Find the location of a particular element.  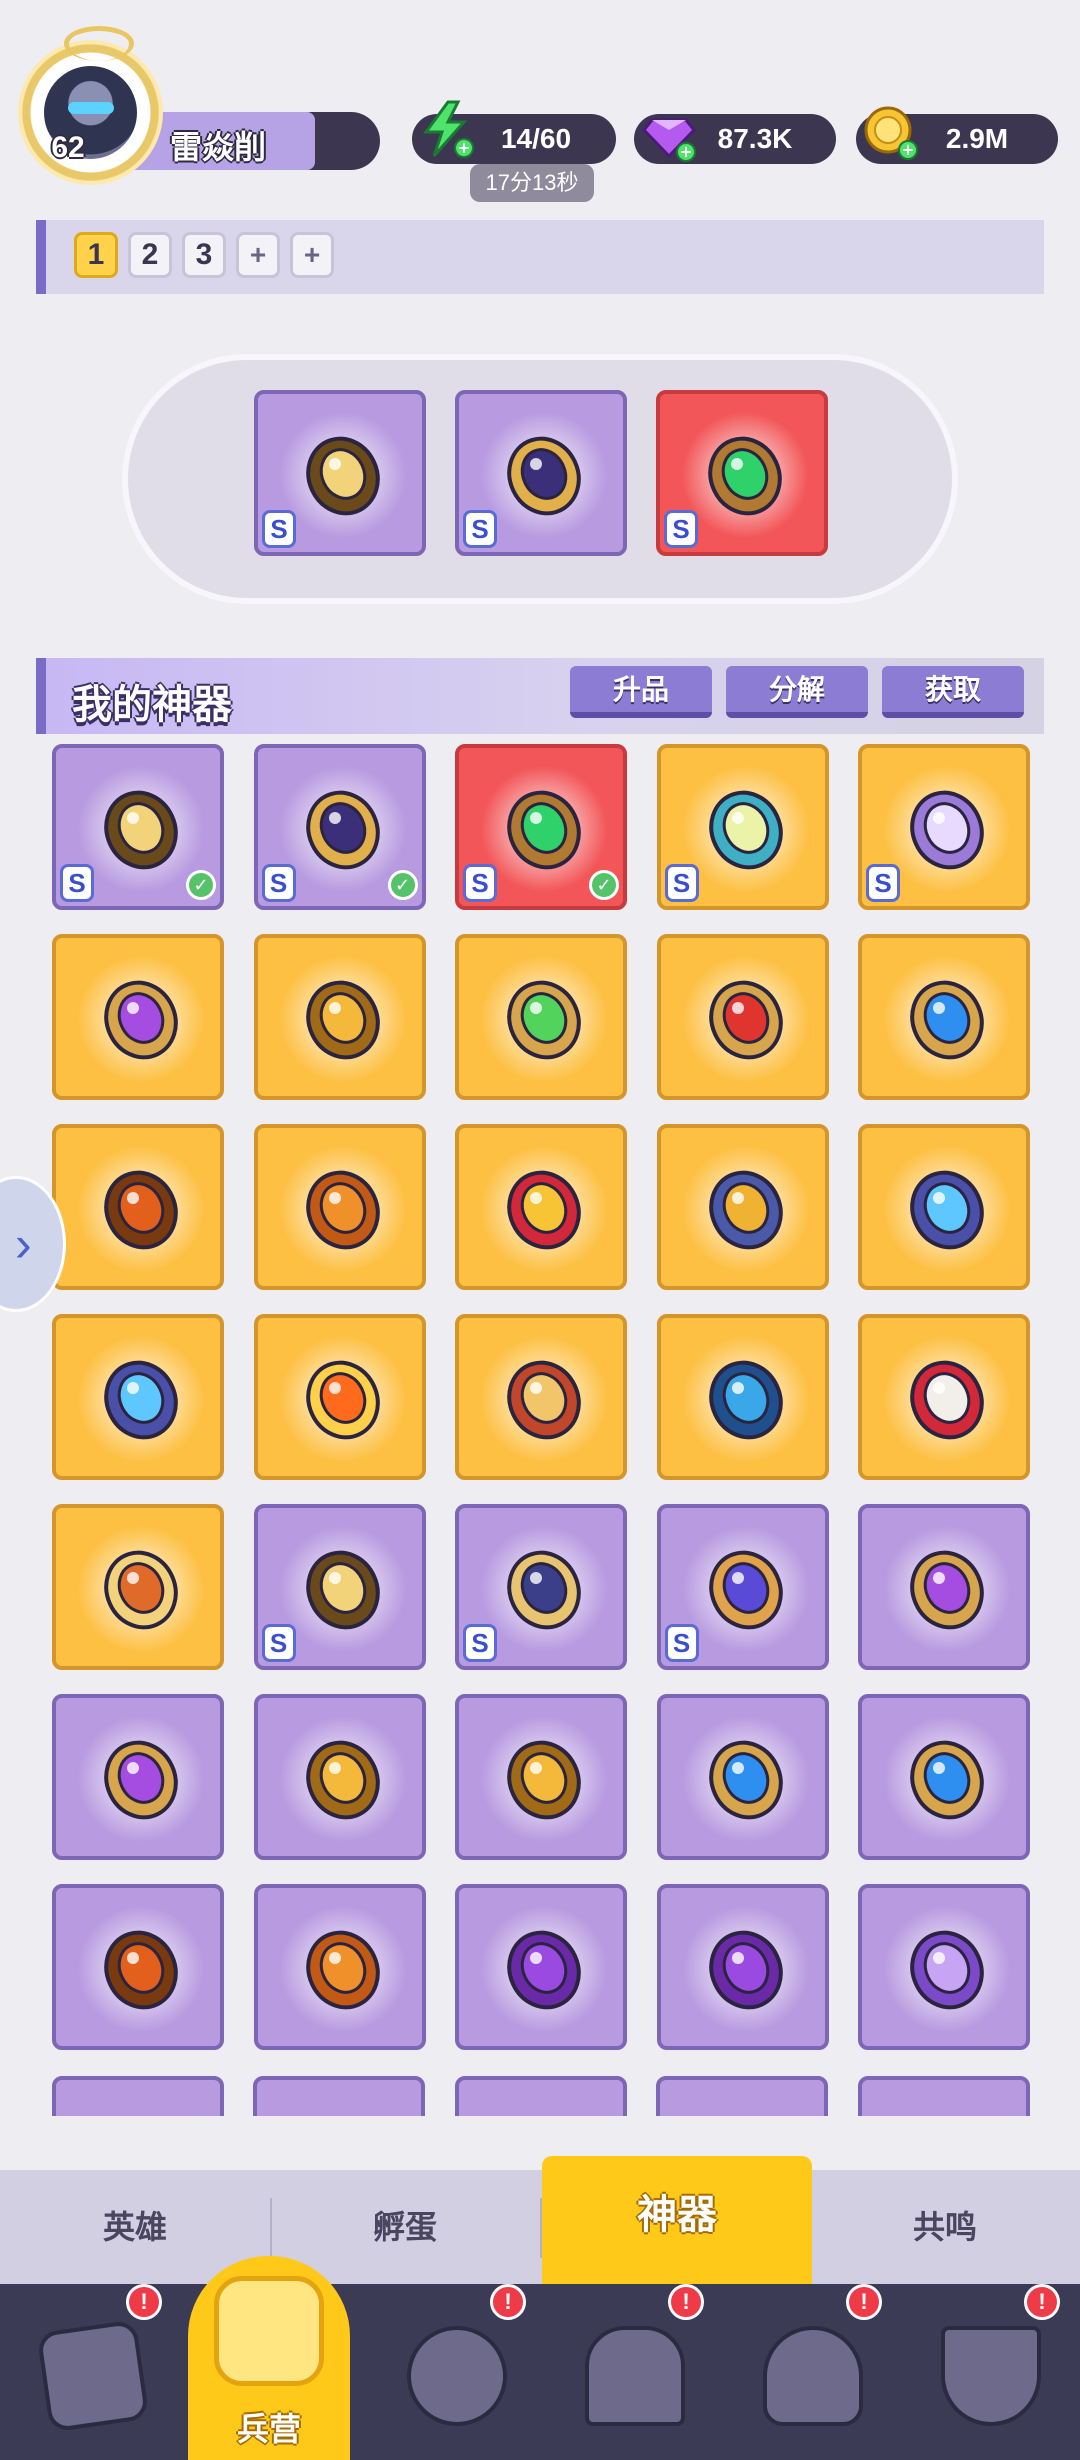

nav-castle: ! is located at coordinates (635, 2370).